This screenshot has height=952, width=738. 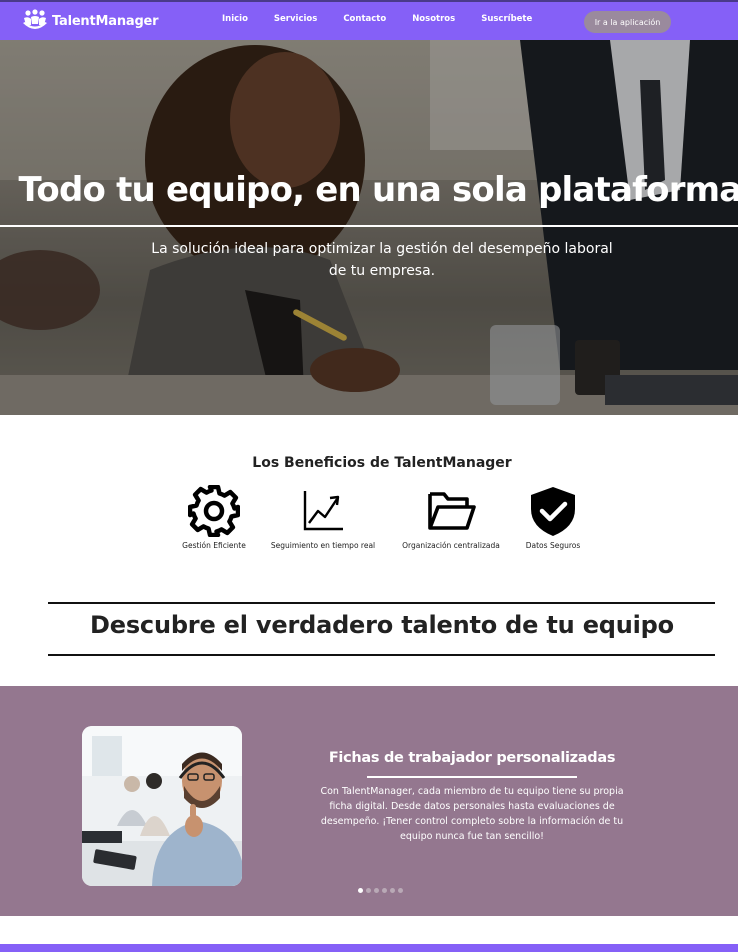 I want to click on hero-title: Todo tu equipo, en una sola plataforma, so click(x=378, y=190).